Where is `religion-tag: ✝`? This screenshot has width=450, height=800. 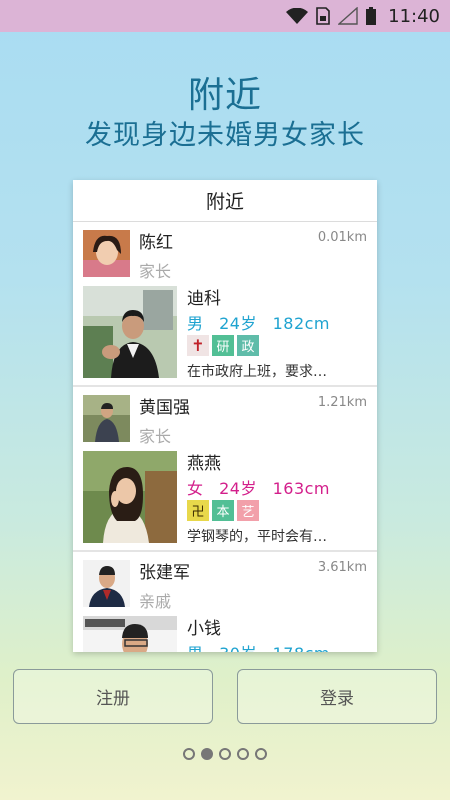 religion-tag: ✝ is located at coordinates (198, 345).